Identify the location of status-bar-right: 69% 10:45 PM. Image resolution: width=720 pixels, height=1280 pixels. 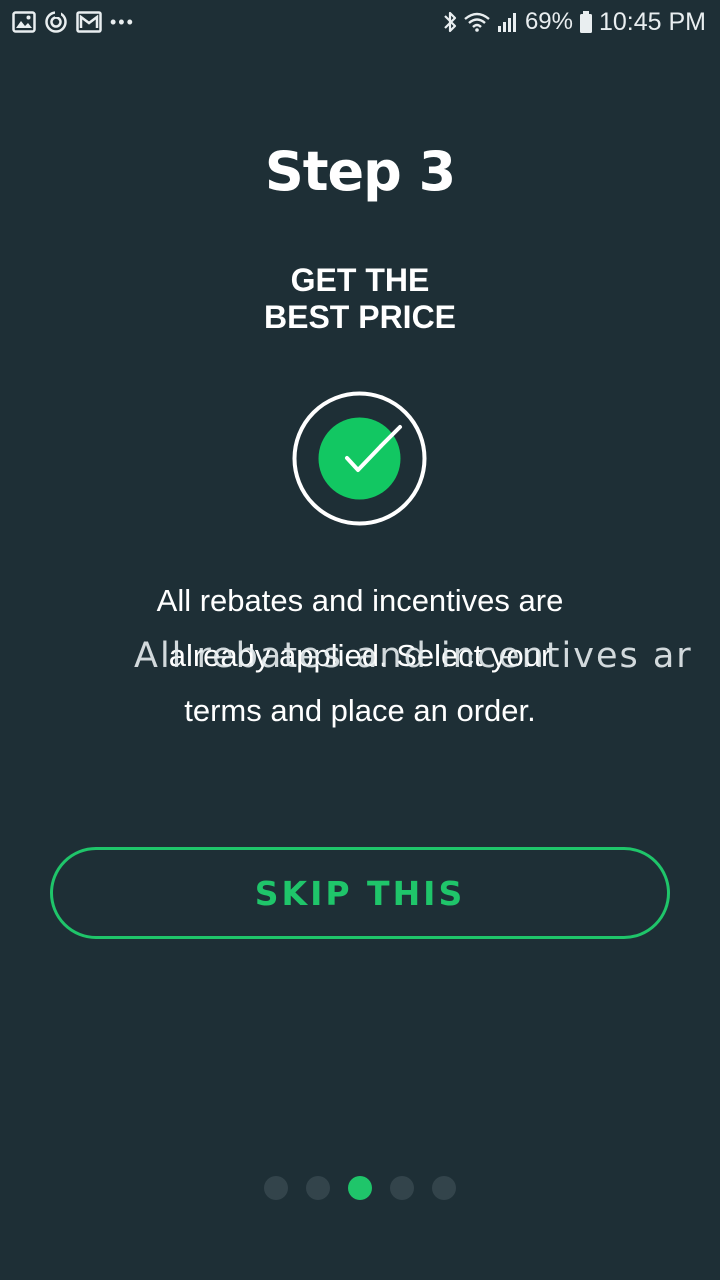
(571, 22).